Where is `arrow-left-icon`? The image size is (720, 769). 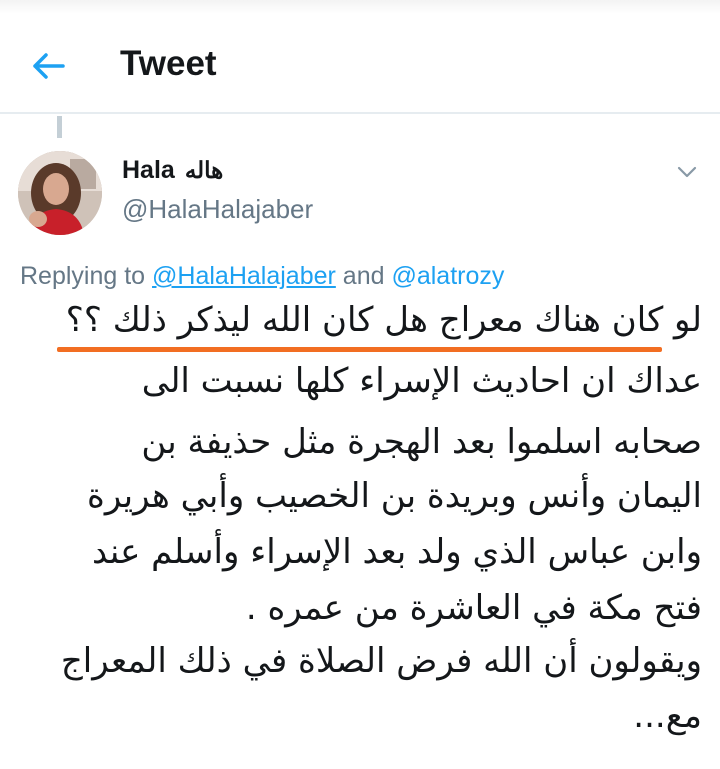
arrow-left-icon is located at coordinates (49, 66).